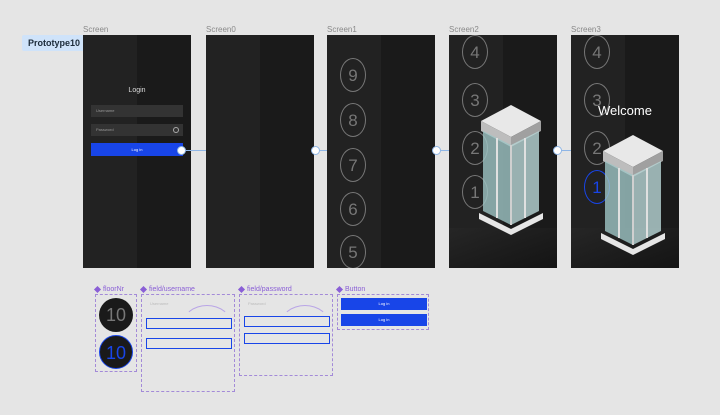  I want to click on component-label-username: field/username, so click(167, 289).